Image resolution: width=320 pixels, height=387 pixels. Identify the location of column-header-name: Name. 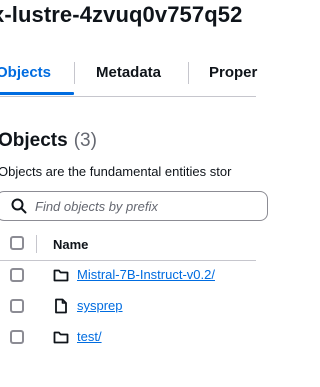
(70, 244).